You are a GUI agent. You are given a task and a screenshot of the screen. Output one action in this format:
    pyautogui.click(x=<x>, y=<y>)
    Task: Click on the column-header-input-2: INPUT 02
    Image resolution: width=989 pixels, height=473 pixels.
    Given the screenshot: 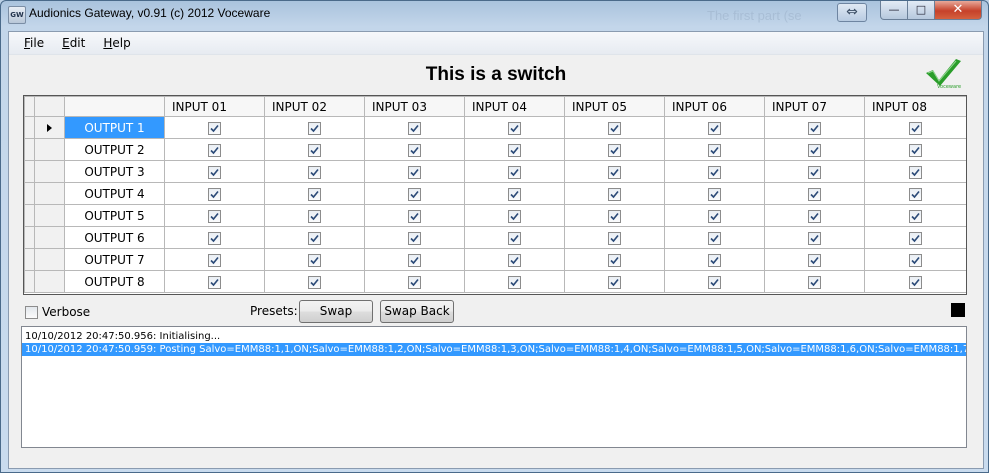 What is the action you would take?
    pyautogui.click(x=314, y=106)
    